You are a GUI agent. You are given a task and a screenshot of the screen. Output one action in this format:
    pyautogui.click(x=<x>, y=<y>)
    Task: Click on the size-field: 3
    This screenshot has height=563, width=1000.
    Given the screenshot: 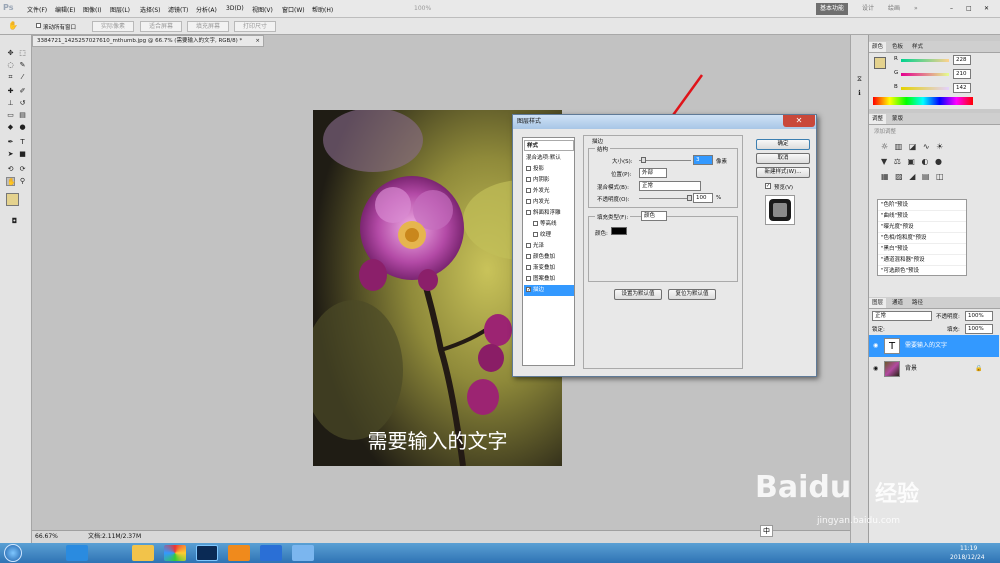 What is the action you would take?
    pyautogui.click(x=703, y=160)
    